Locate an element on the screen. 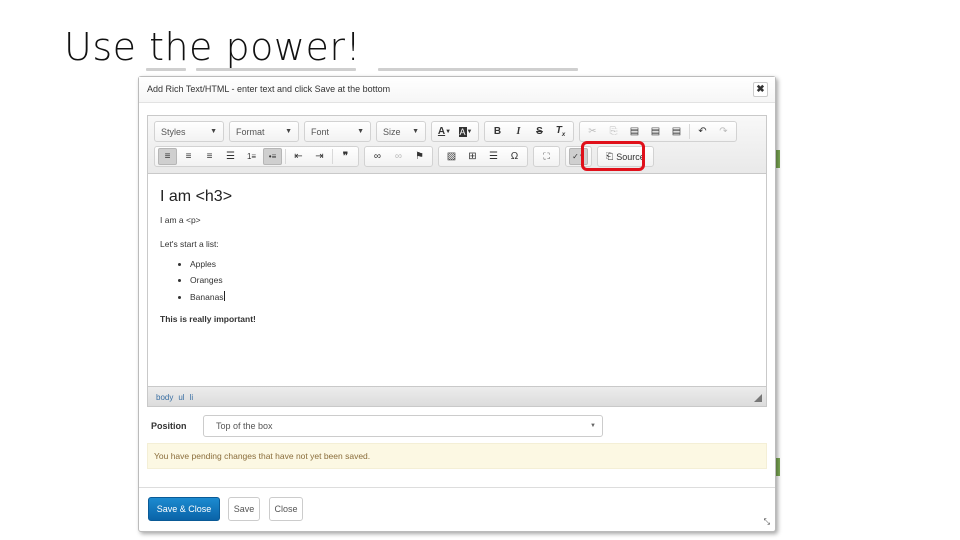 Image resolution: width=960 pixels, height=540 pixels. paste-word-icon: ▤ is located at coordinates (676, 131).